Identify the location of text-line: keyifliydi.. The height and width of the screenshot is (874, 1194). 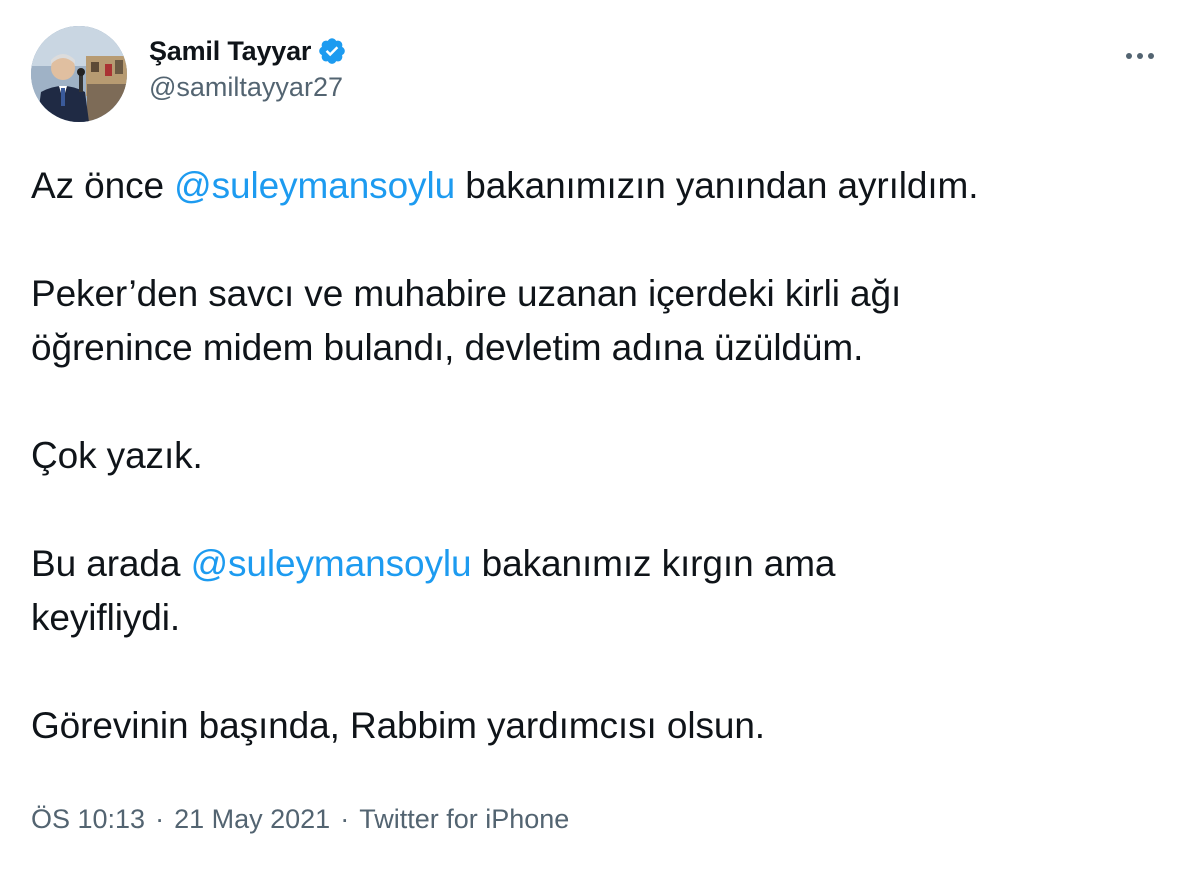
(105, 617).